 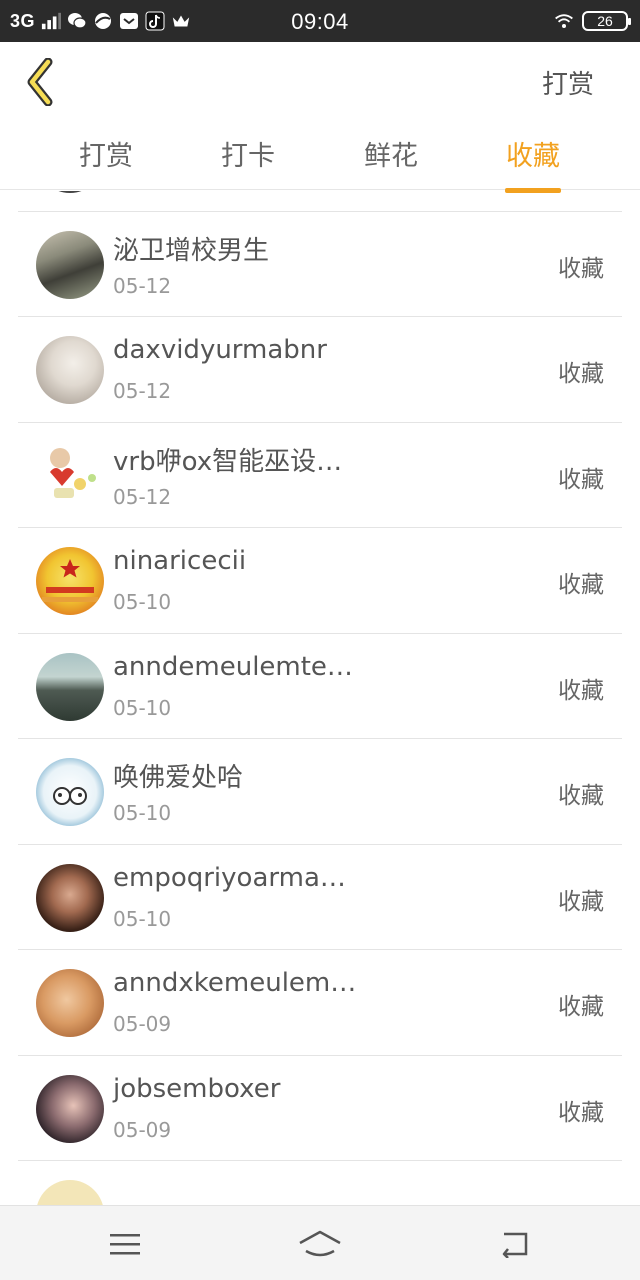 I want to click on list-item: ninaricecii 05-10 收藏, so click(x=320, y=581).